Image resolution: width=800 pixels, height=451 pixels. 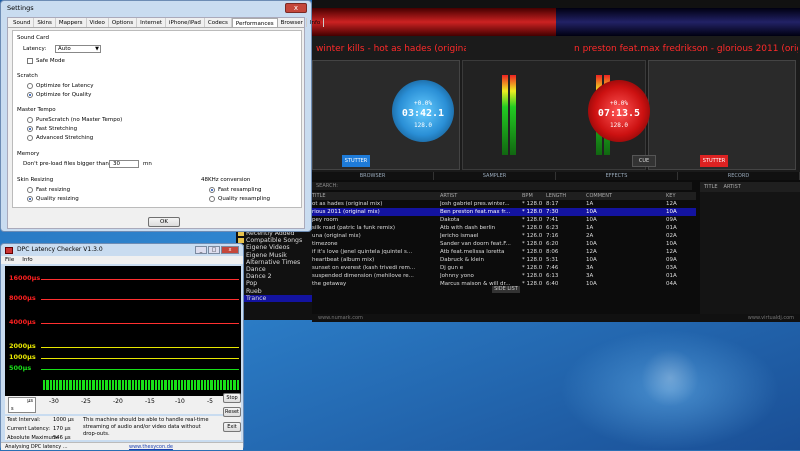 What do you see at coordinates (434, 22) in the screenshot?
I see `left-waveform` at bounding box center [434, 22].